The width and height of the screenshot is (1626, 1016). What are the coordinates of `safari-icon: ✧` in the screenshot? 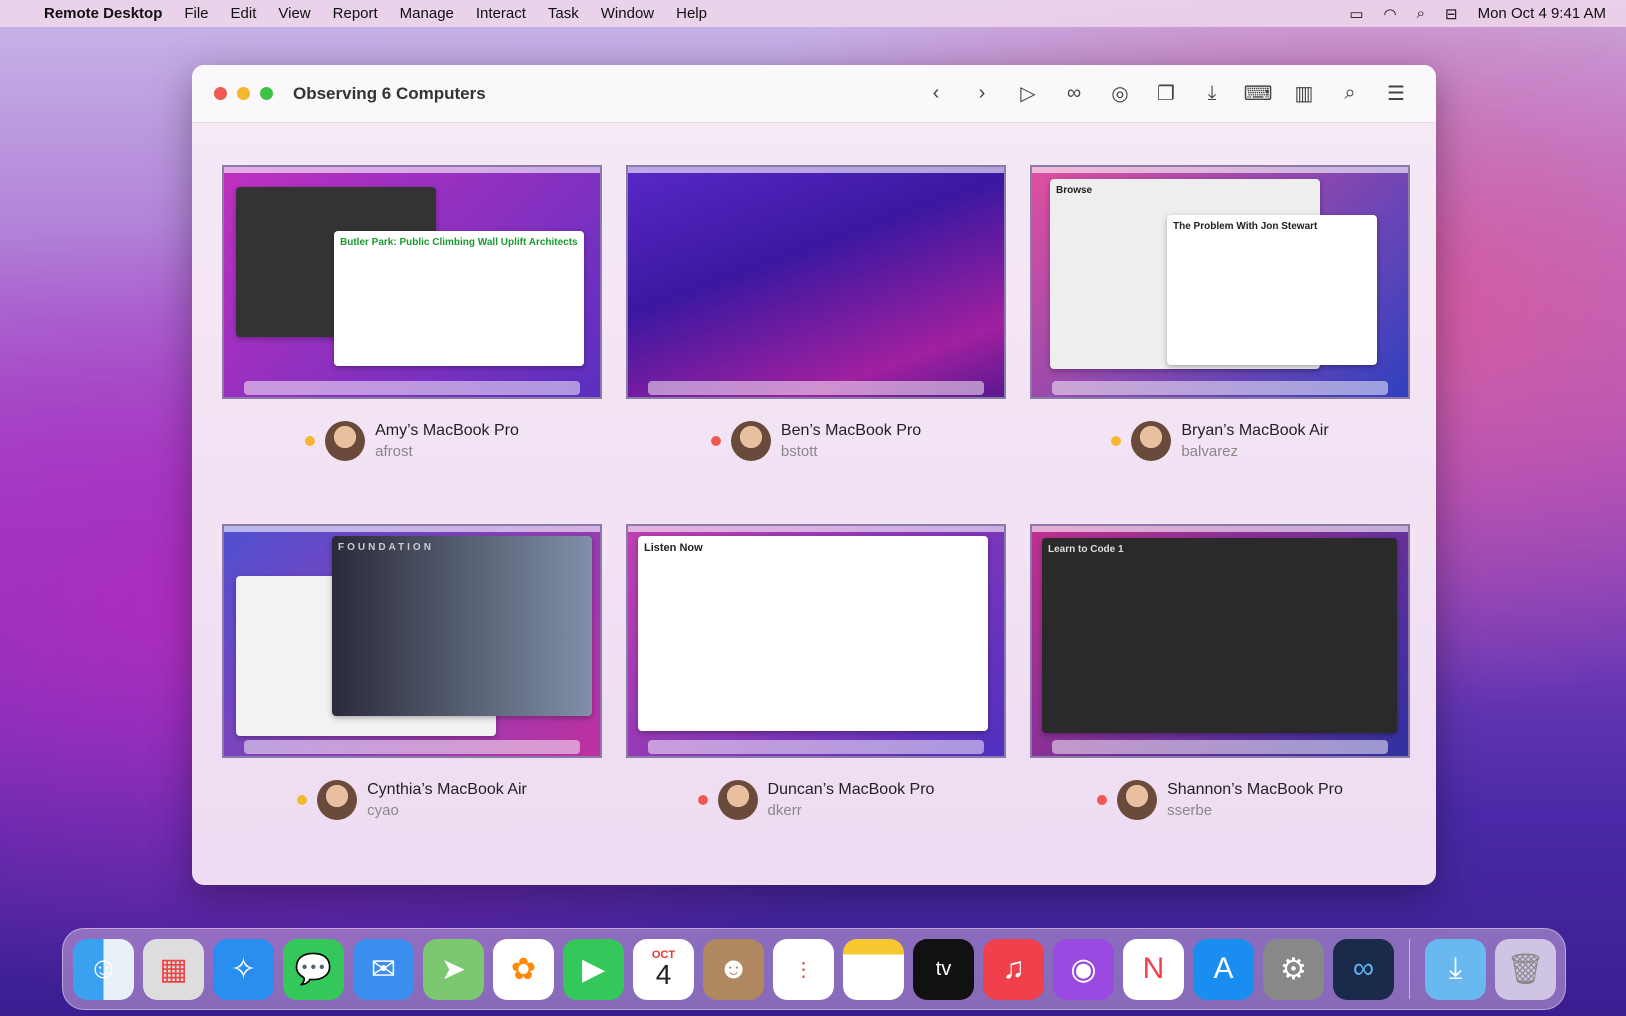 It's located at (243, 969).